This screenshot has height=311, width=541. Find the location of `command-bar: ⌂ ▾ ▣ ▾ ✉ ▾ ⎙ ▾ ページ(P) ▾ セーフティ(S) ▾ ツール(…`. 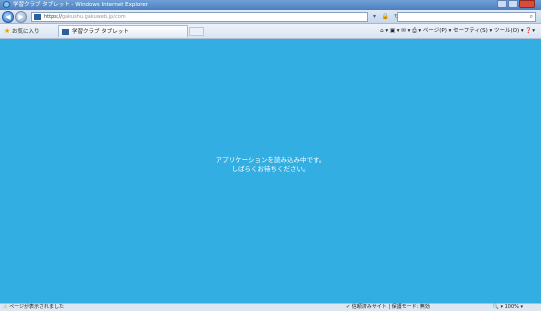

command-bar: ⌂ ▾ ▣ ▾ ✉ ▾ ⎙ ▾ ページ(P) ▾ セーフティ(S) ▾ ツール(… is located at coordinates (457, 31).